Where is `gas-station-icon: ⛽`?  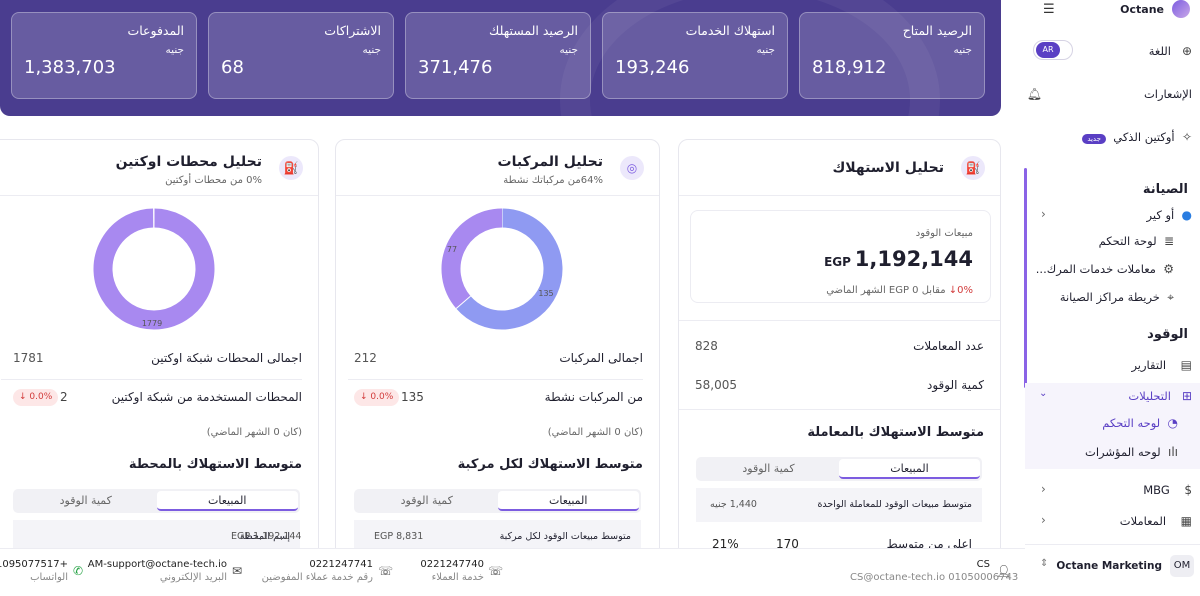
gas-station-icon: ⛽ is located at coordinates (291, 168).